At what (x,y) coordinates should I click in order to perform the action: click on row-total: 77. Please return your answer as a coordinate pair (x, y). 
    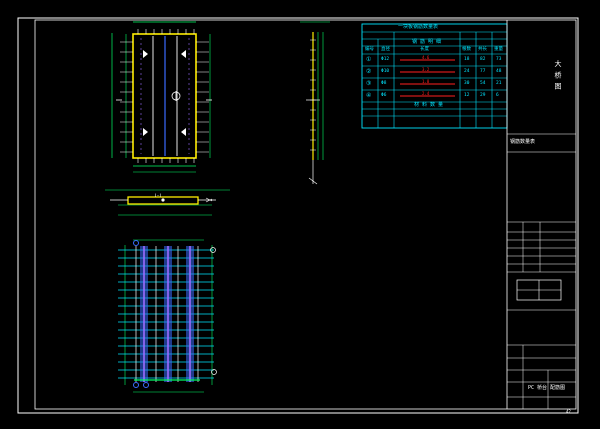
    Looking at the image, I should click on (483, 71).